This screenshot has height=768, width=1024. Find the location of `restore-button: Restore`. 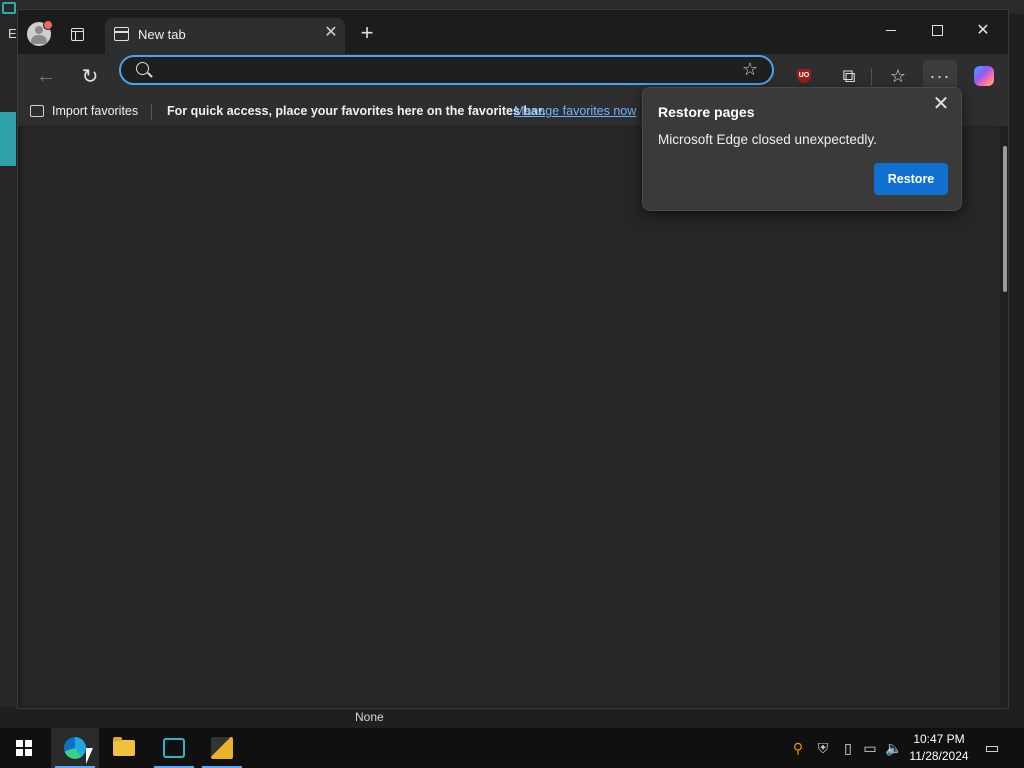

restore-button: Restore is located at coordinates (911, 179).